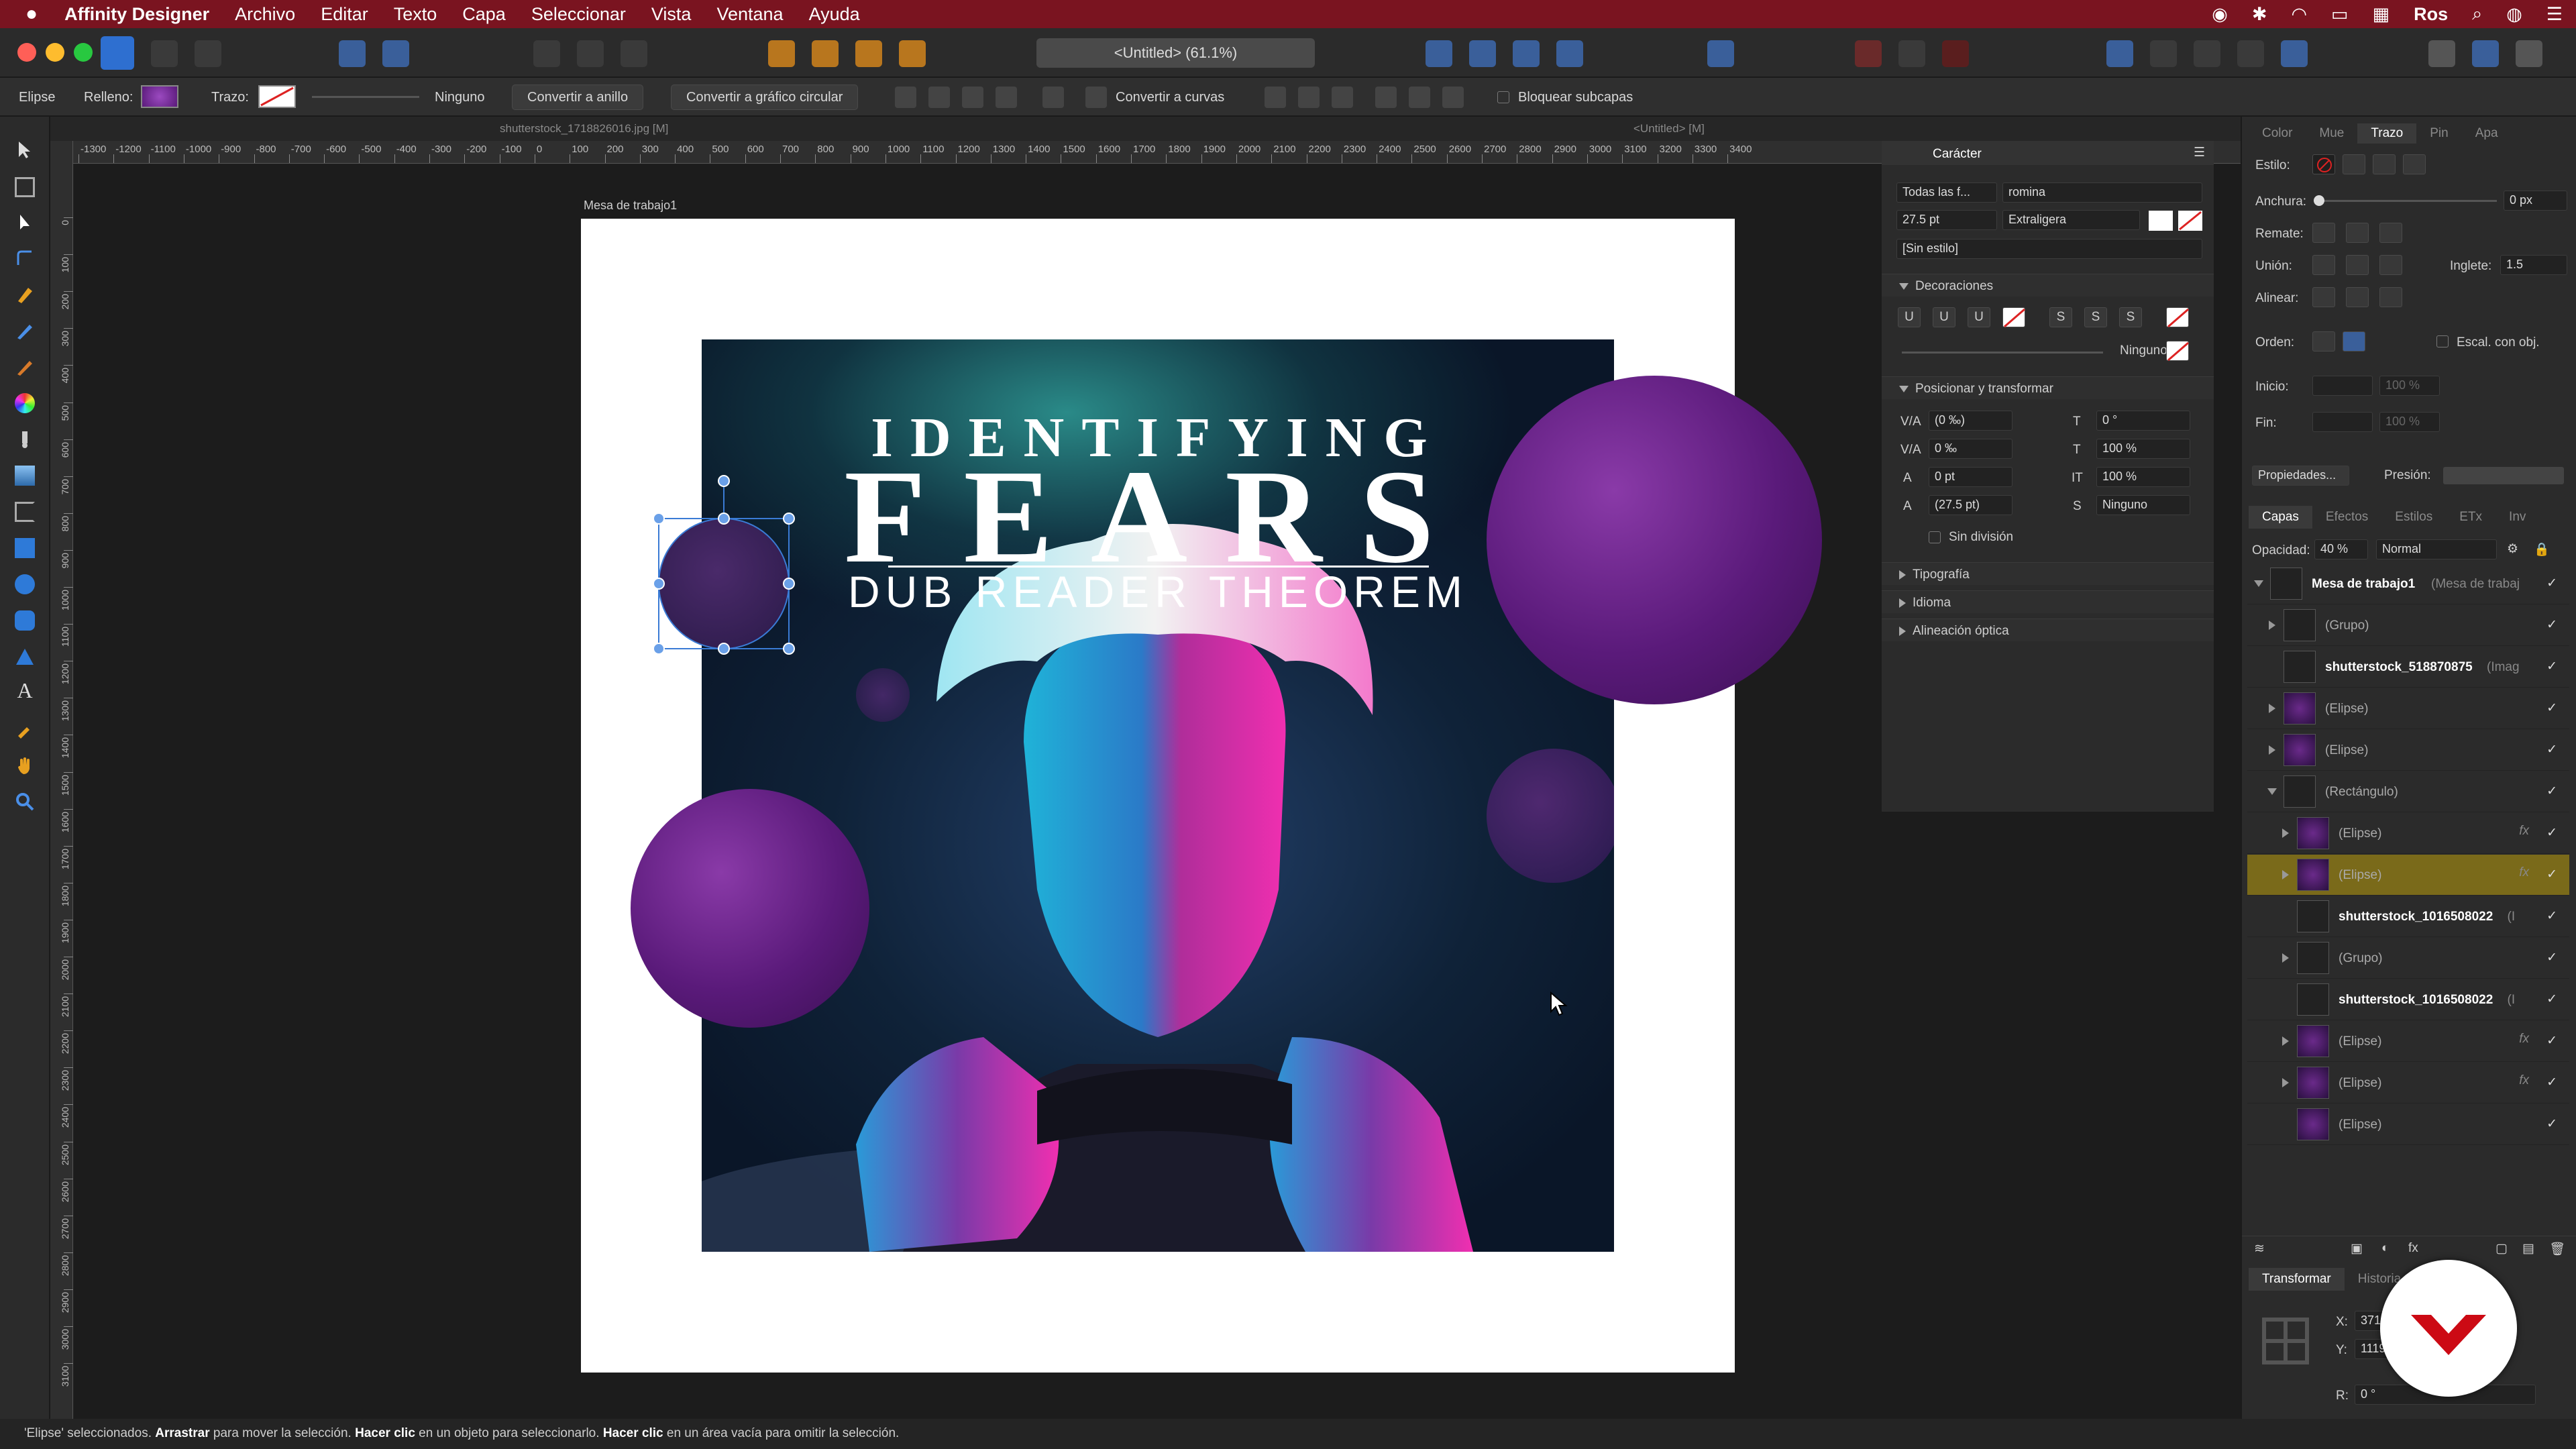 This screenshot has width=2576, height=1449. Describe the element at coordinates (2323, 341) in the screenshot. I see `order-behind-button` at that location.